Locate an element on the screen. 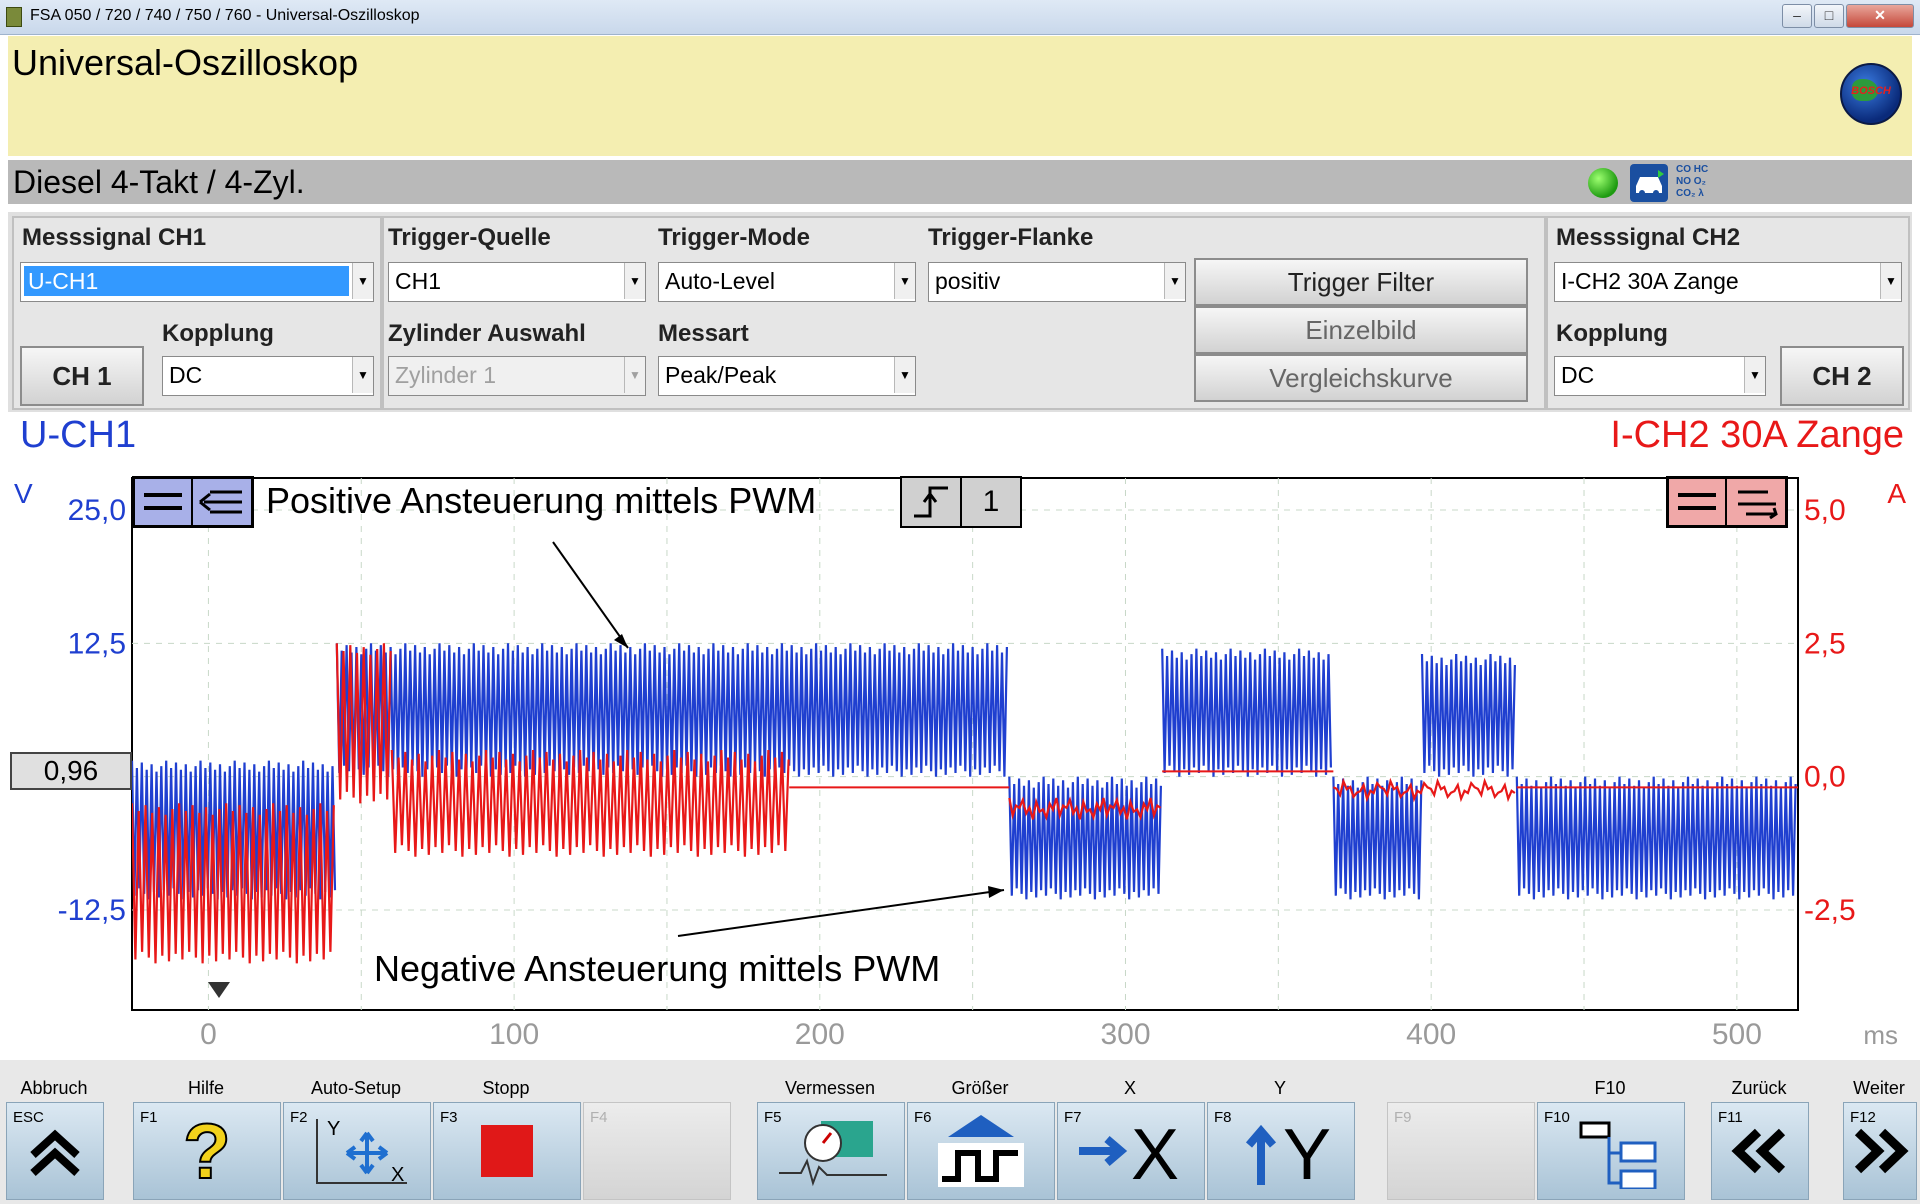 This screenshot has width=1920, height=1204. trigger-source-label: Trigger-Quelle is located at coordinates (469, 237).